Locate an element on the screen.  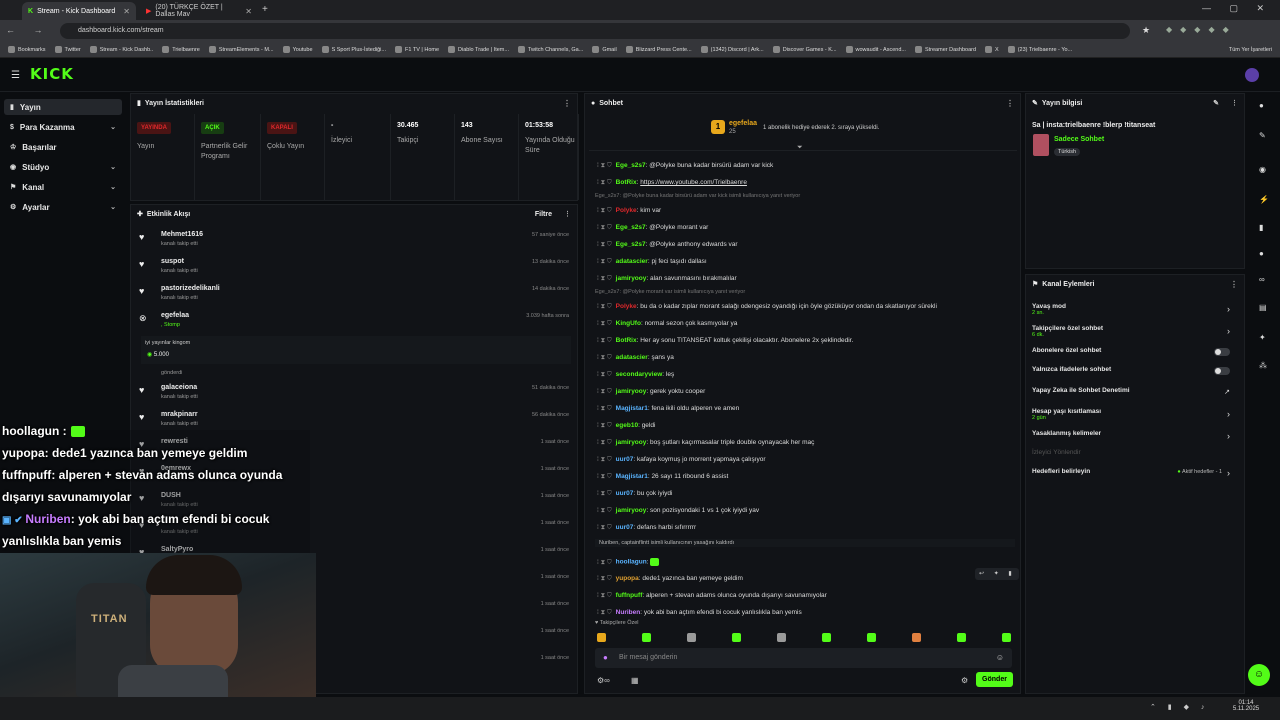
bolt-icon: ⚡ is located at coordinates (1264, 199).